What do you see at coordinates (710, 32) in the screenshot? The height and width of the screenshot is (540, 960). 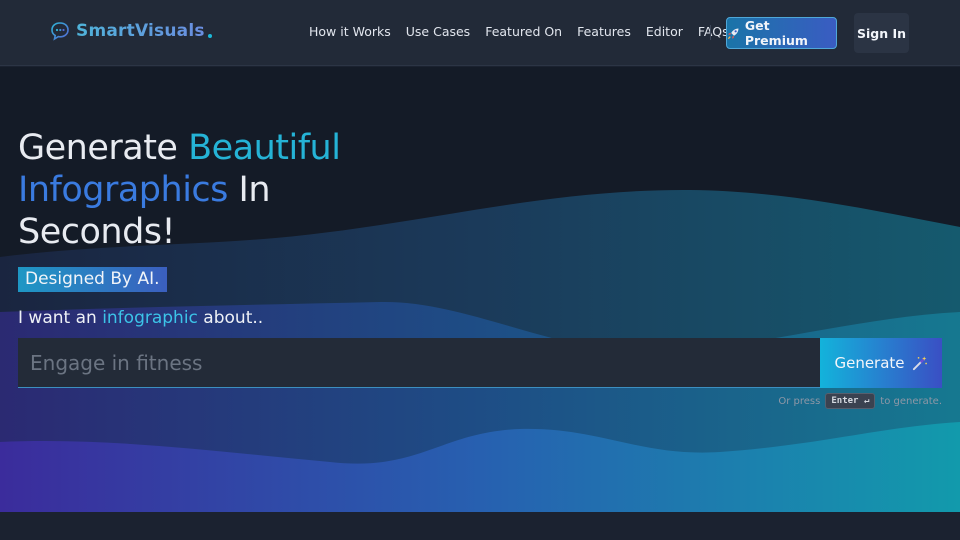 I see `nav-divider` at bounding box center [710, 32].